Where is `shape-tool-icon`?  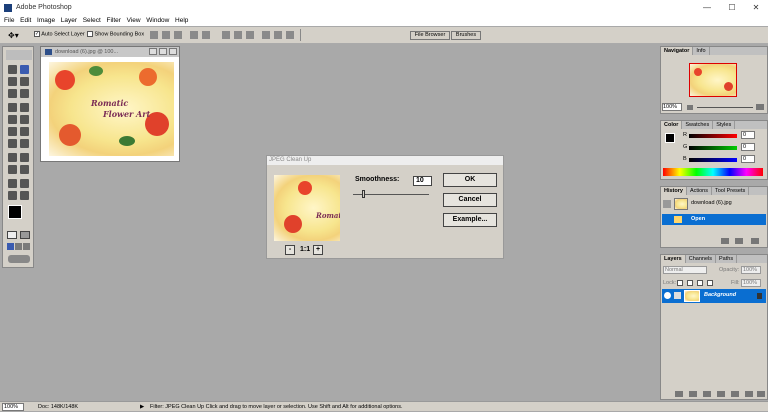 shape-tool-icon is located at coordinates (24, 169).